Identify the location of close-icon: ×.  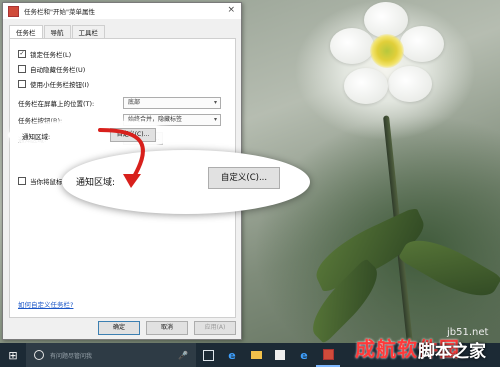
(231, 10).